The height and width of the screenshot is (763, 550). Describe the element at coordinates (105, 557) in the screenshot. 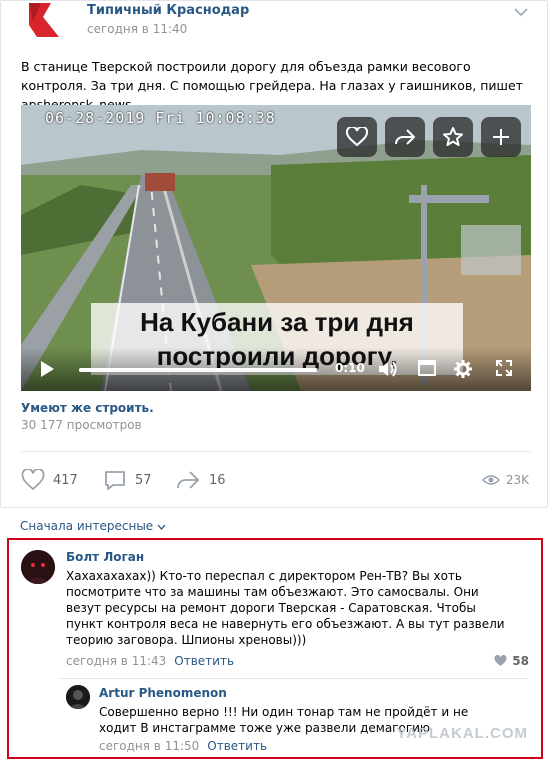

I see `comment-author-link: Болт Логан` at that location.